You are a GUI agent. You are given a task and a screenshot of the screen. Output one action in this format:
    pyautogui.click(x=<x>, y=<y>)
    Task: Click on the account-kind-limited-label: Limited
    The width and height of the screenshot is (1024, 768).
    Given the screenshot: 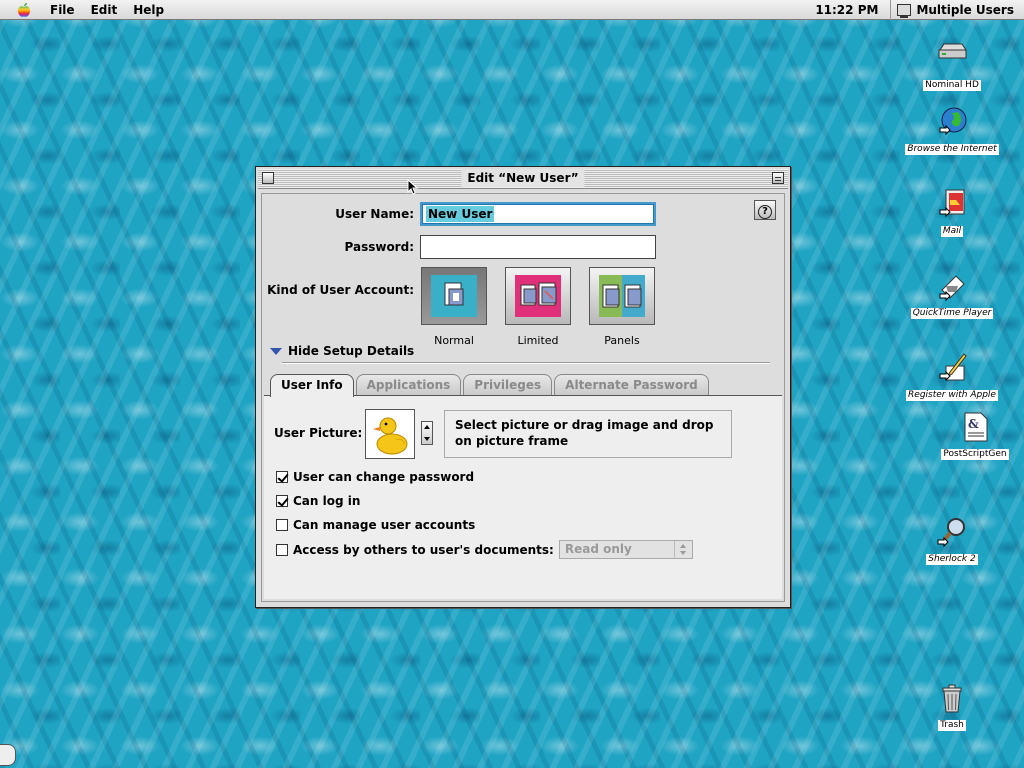 What is the action you would take?
    pyautogui.click(x=538, y=340)
    